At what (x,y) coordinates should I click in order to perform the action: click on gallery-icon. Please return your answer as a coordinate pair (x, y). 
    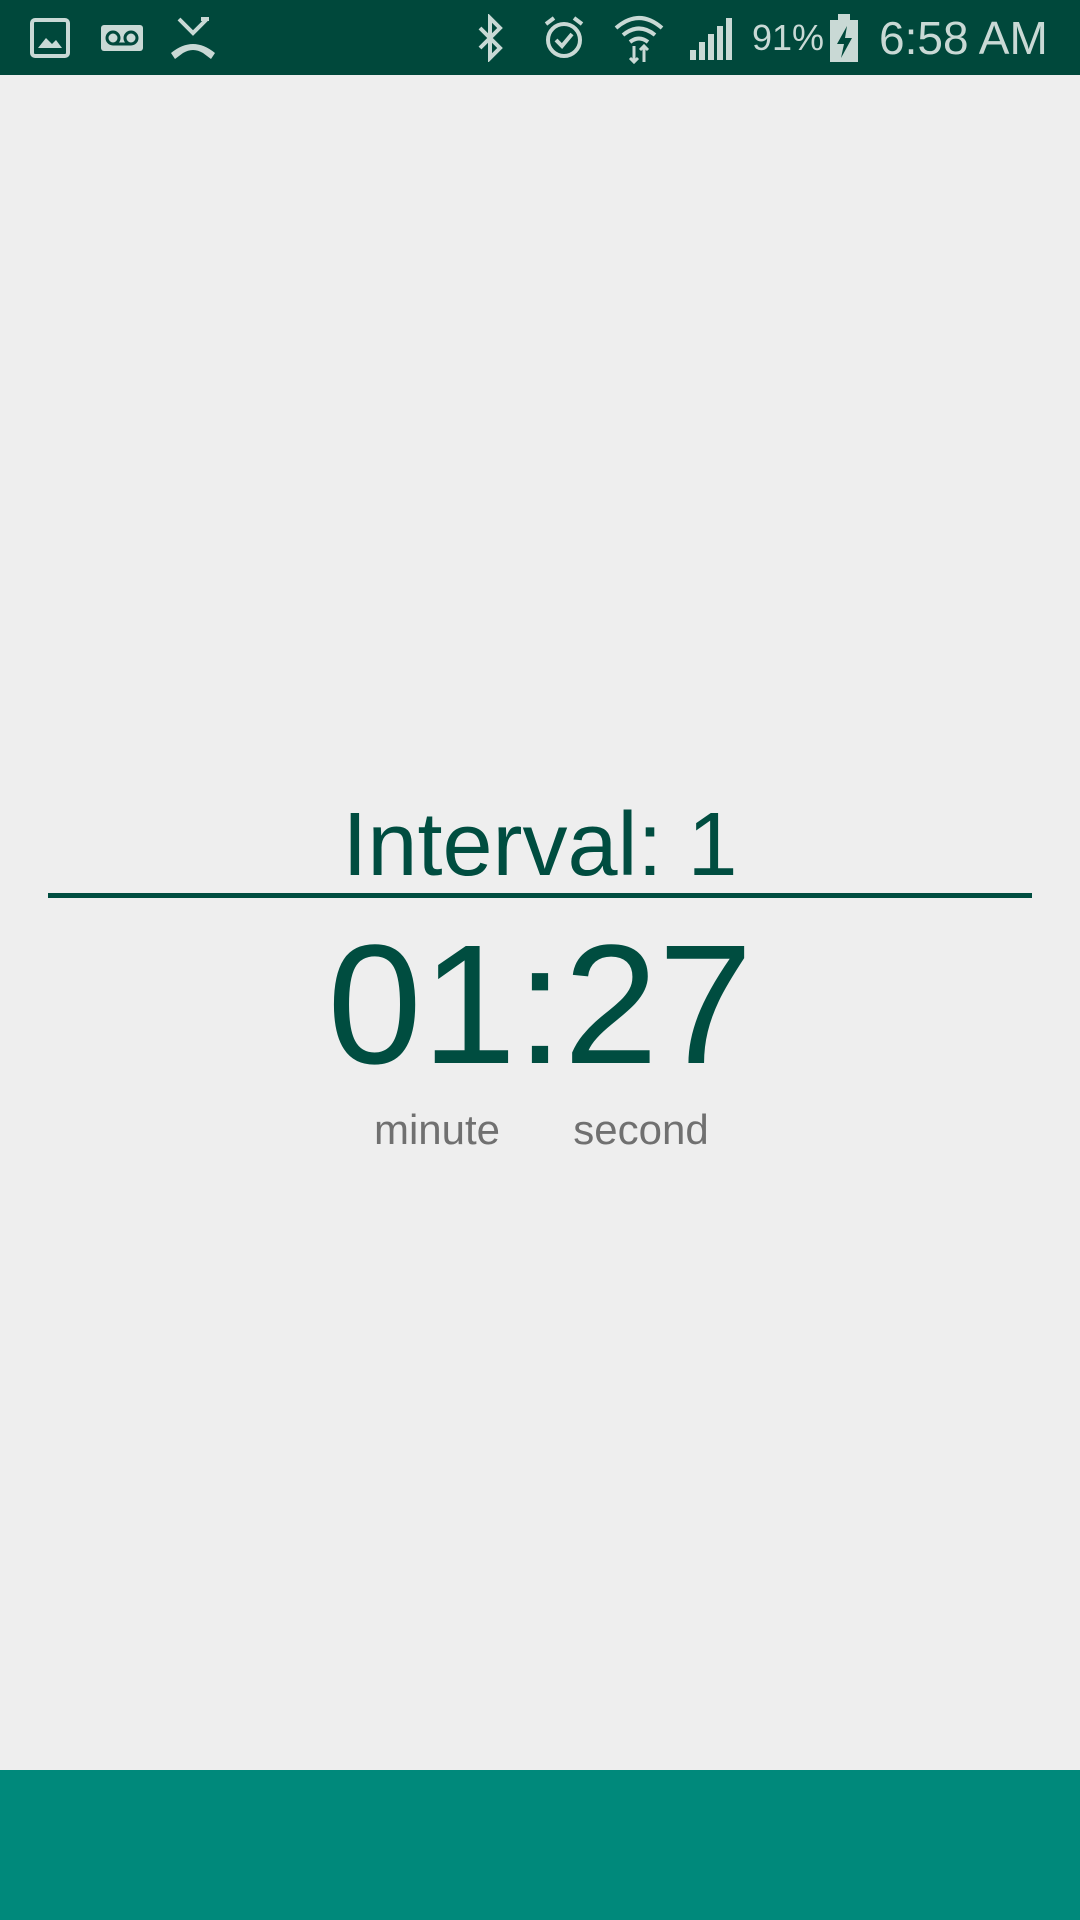
    Looking at the image, I should click on (50, 38).